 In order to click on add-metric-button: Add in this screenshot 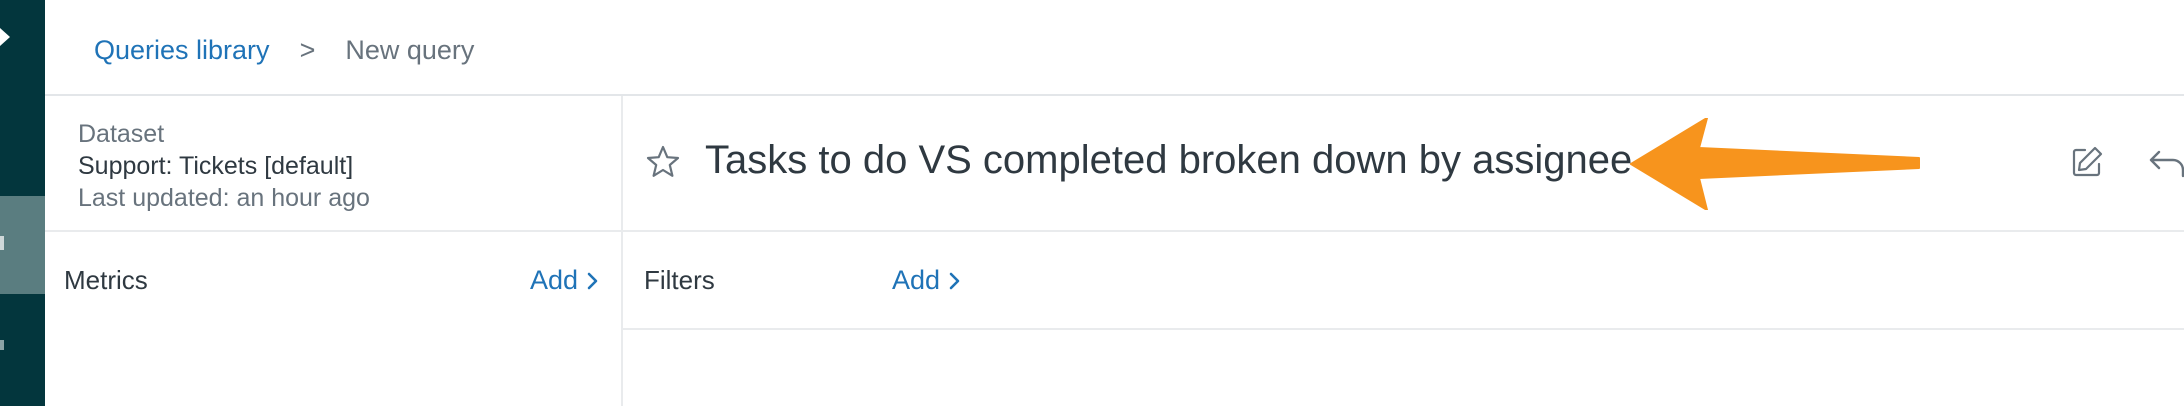, I will do `click(565, 280)`.